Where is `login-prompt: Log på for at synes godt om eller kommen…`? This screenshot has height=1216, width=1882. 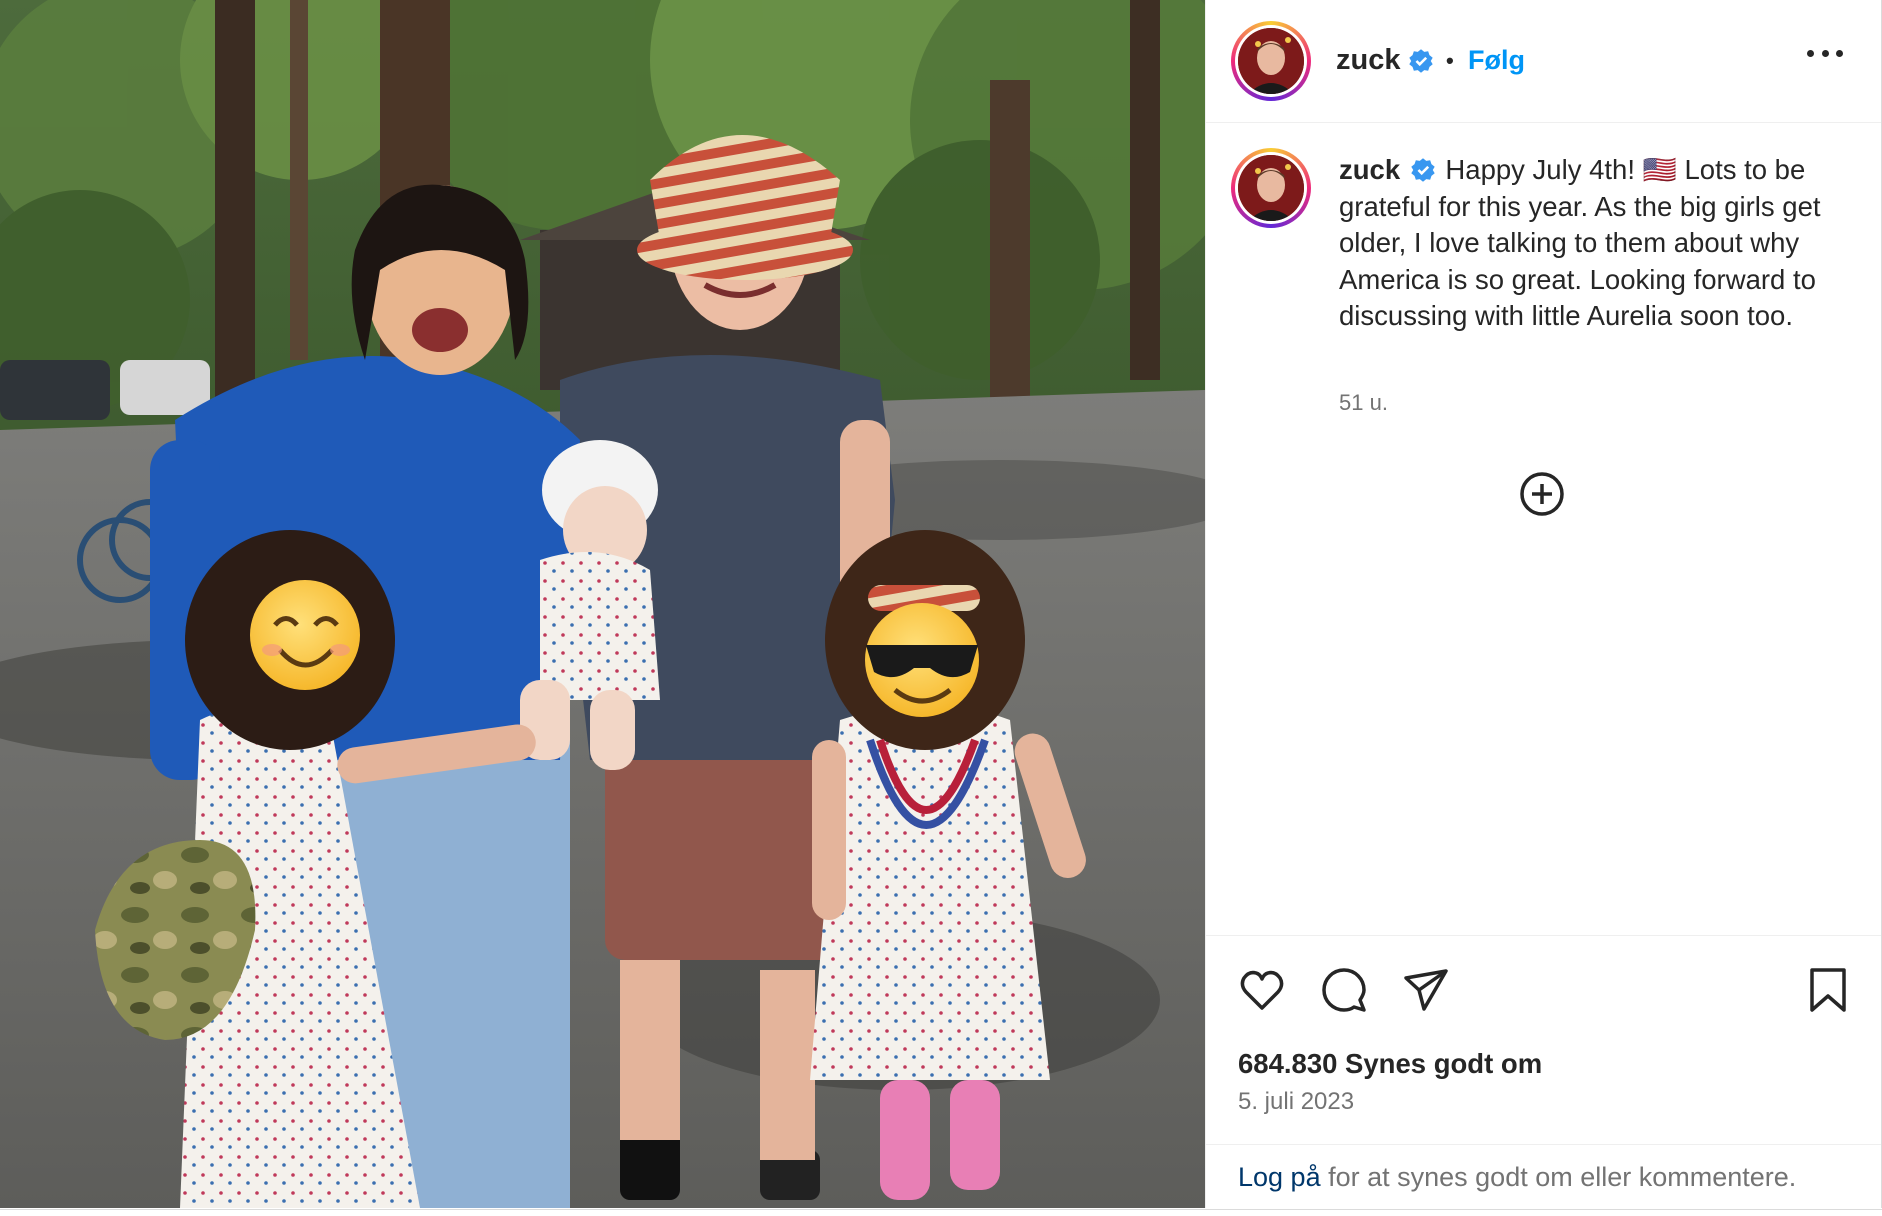 login-prompt: Log på for at synes godt om eller kommen… is located at coordinates (1517, 1177).